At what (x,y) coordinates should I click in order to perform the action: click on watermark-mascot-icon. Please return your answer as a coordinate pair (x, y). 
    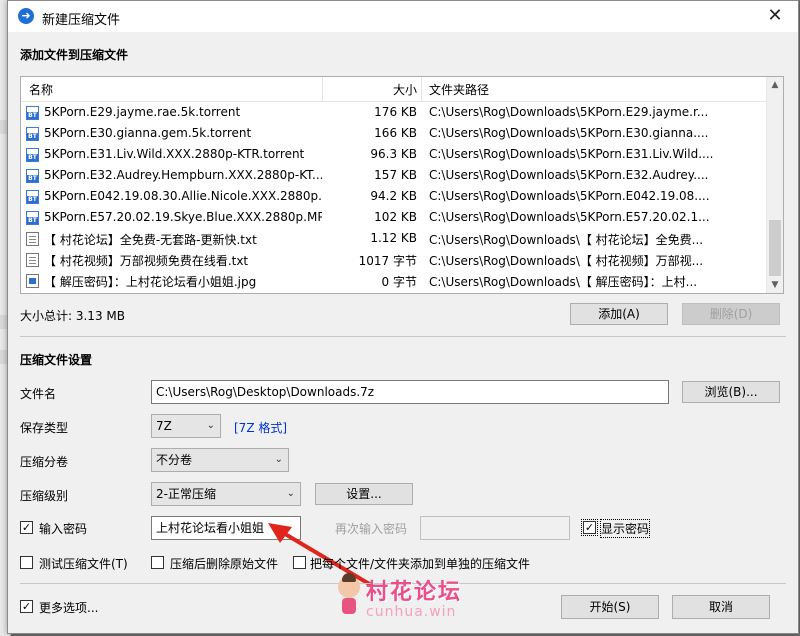
    Looking at the image, I should click on (349, 585).